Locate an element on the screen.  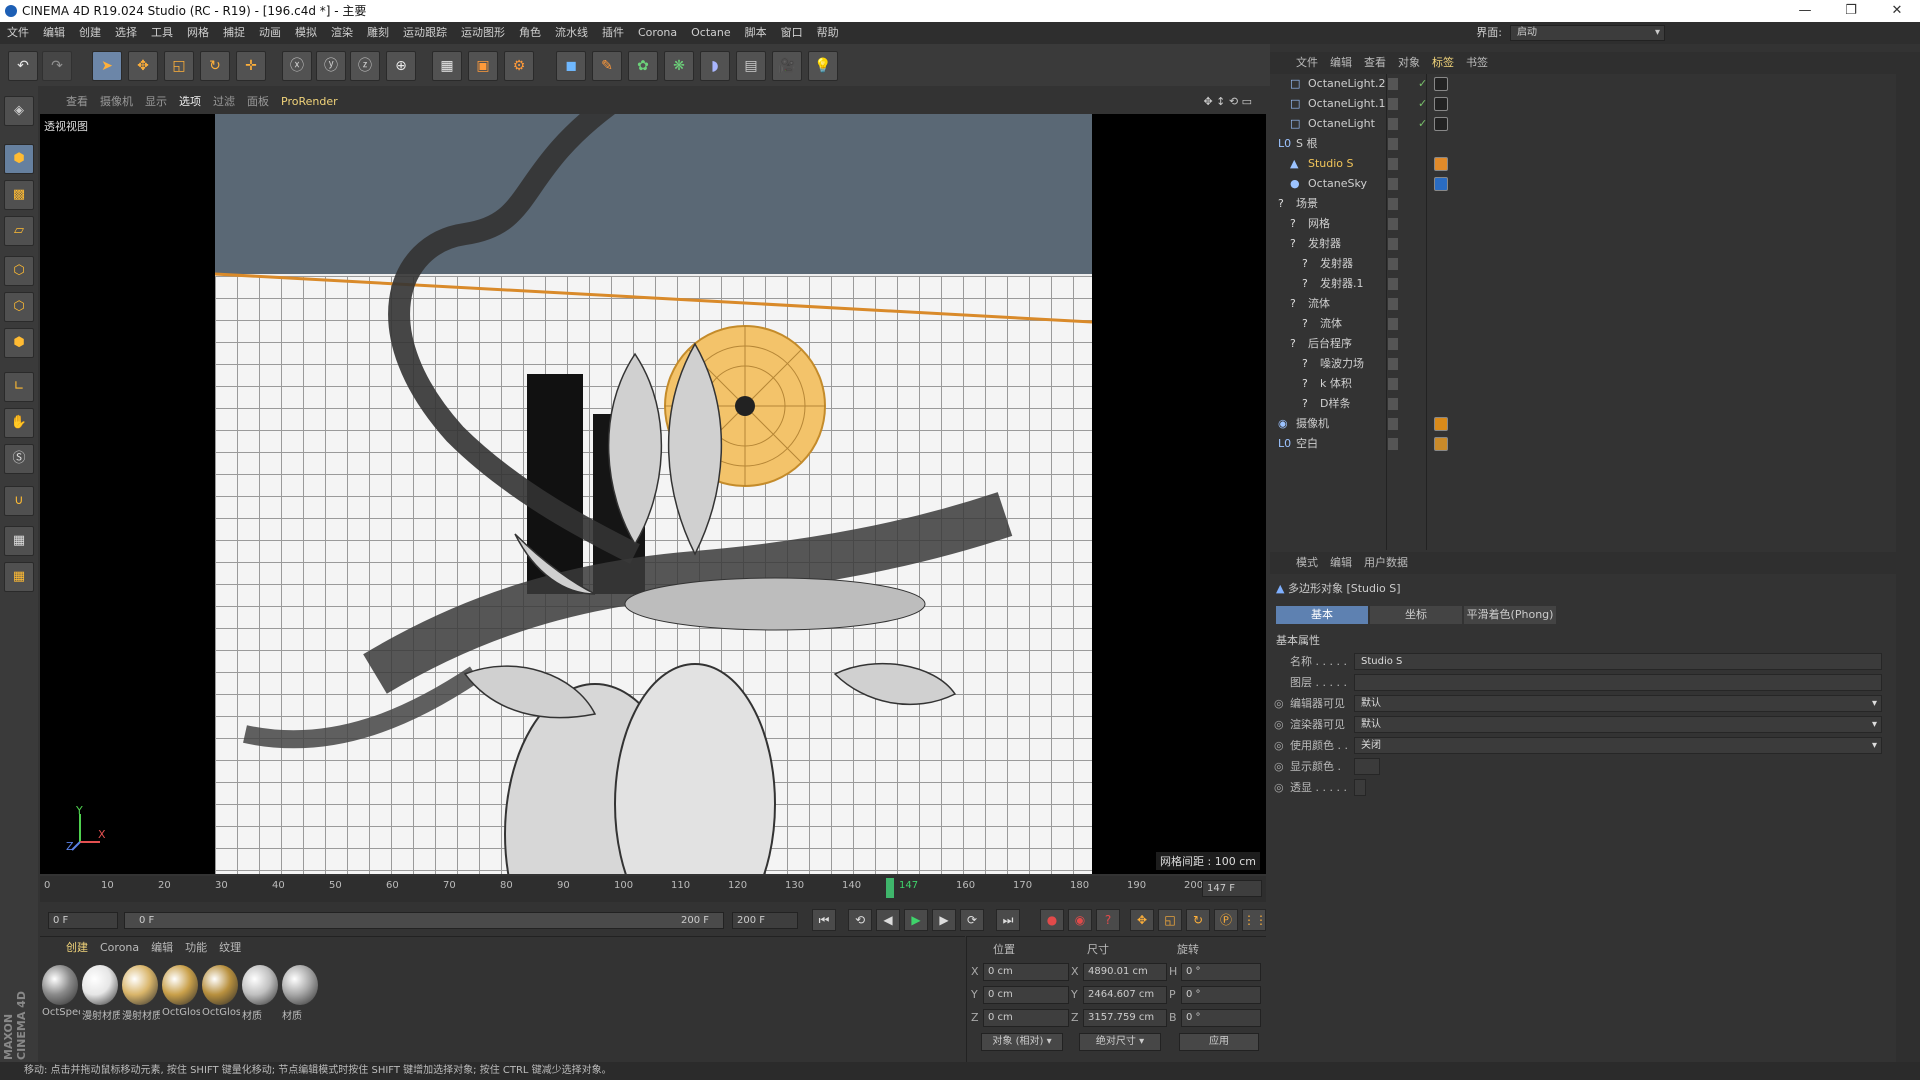
menu-item: 脚本 is located at coordinates (756, 33).